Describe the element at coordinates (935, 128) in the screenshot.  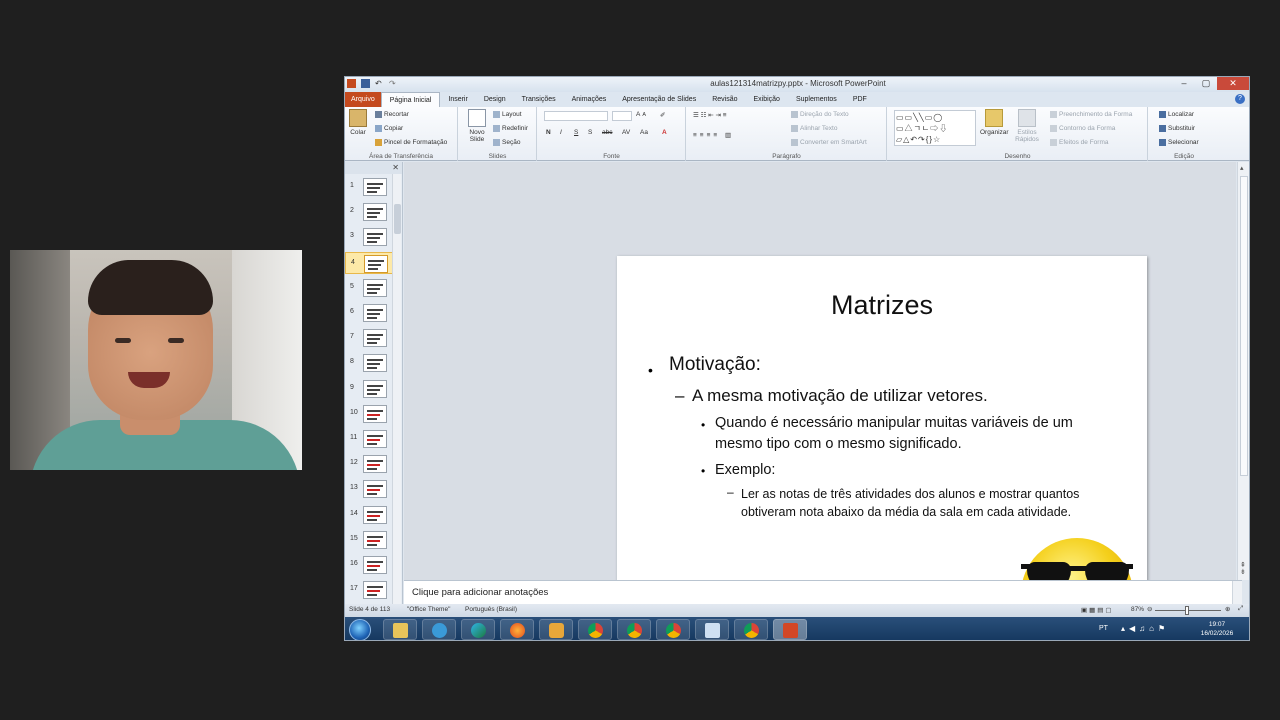
I see `shapes-gallery: ▭▭╲╲▭◯ ▭△ㄱㄴ⇨⇩ ▱△↶↷{}☆` at that location.